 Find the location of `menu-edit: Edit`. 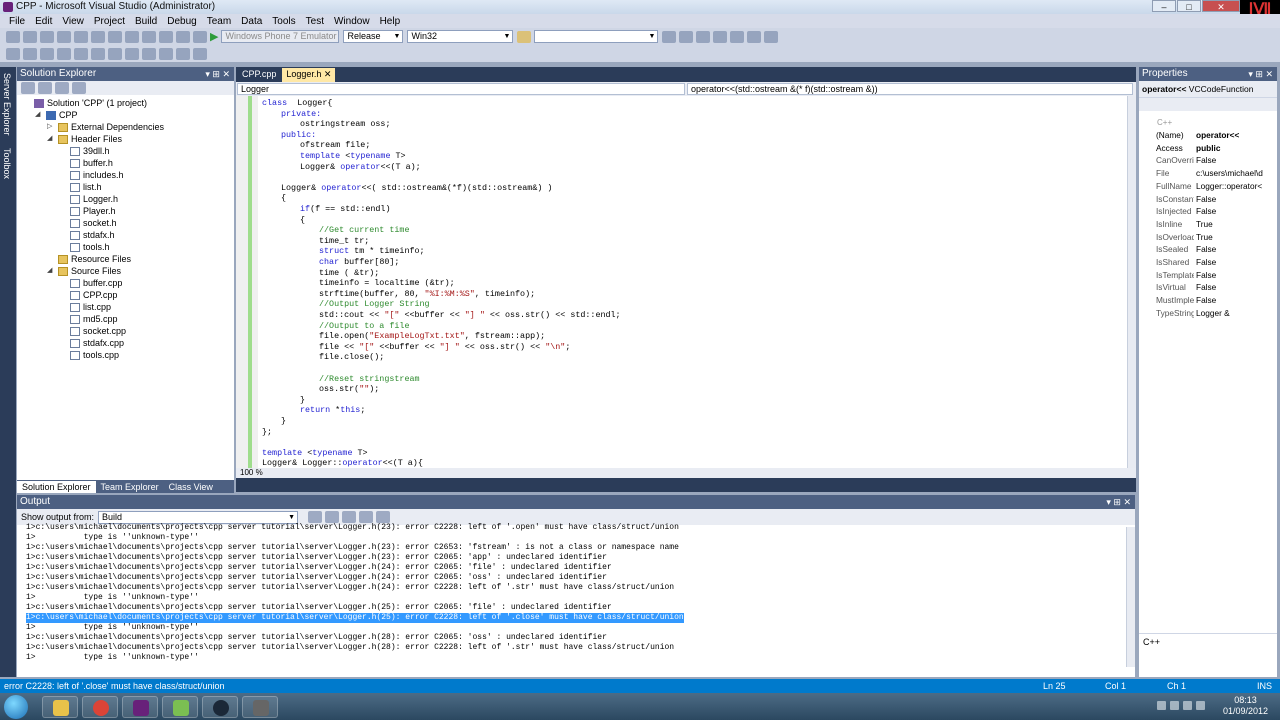

menu-edit: Edit is located at coordinates (43, 21).